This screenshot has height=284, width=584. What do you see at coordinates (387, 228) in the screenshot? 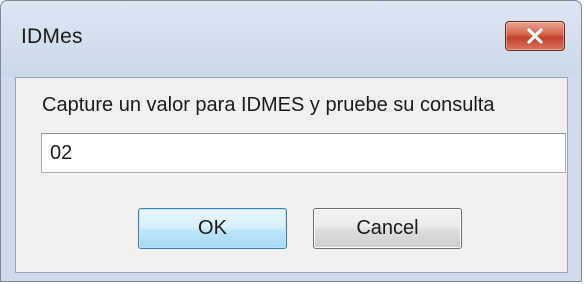
I see `cancel-button: Cancel` at bounding box center [387, 228].